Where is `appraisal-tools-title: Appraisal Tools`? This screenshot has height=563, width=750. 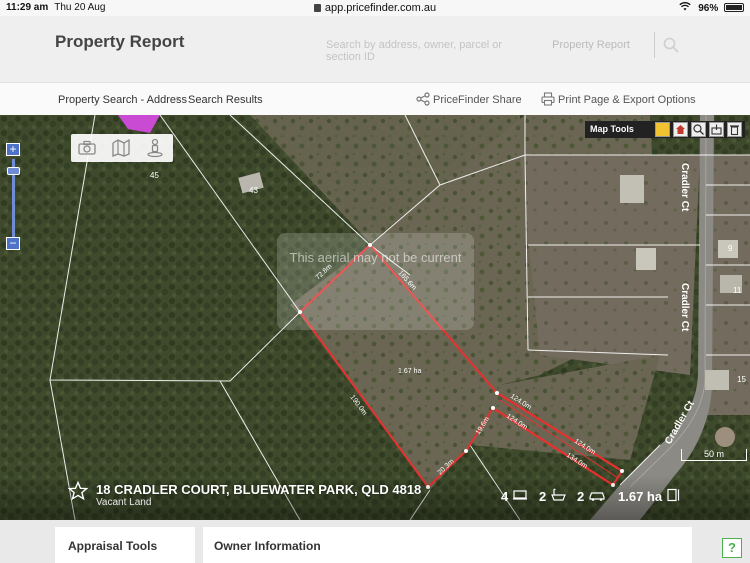
appraisal-tools-title: Appraisal Tools is located at coordinates (113, 546).